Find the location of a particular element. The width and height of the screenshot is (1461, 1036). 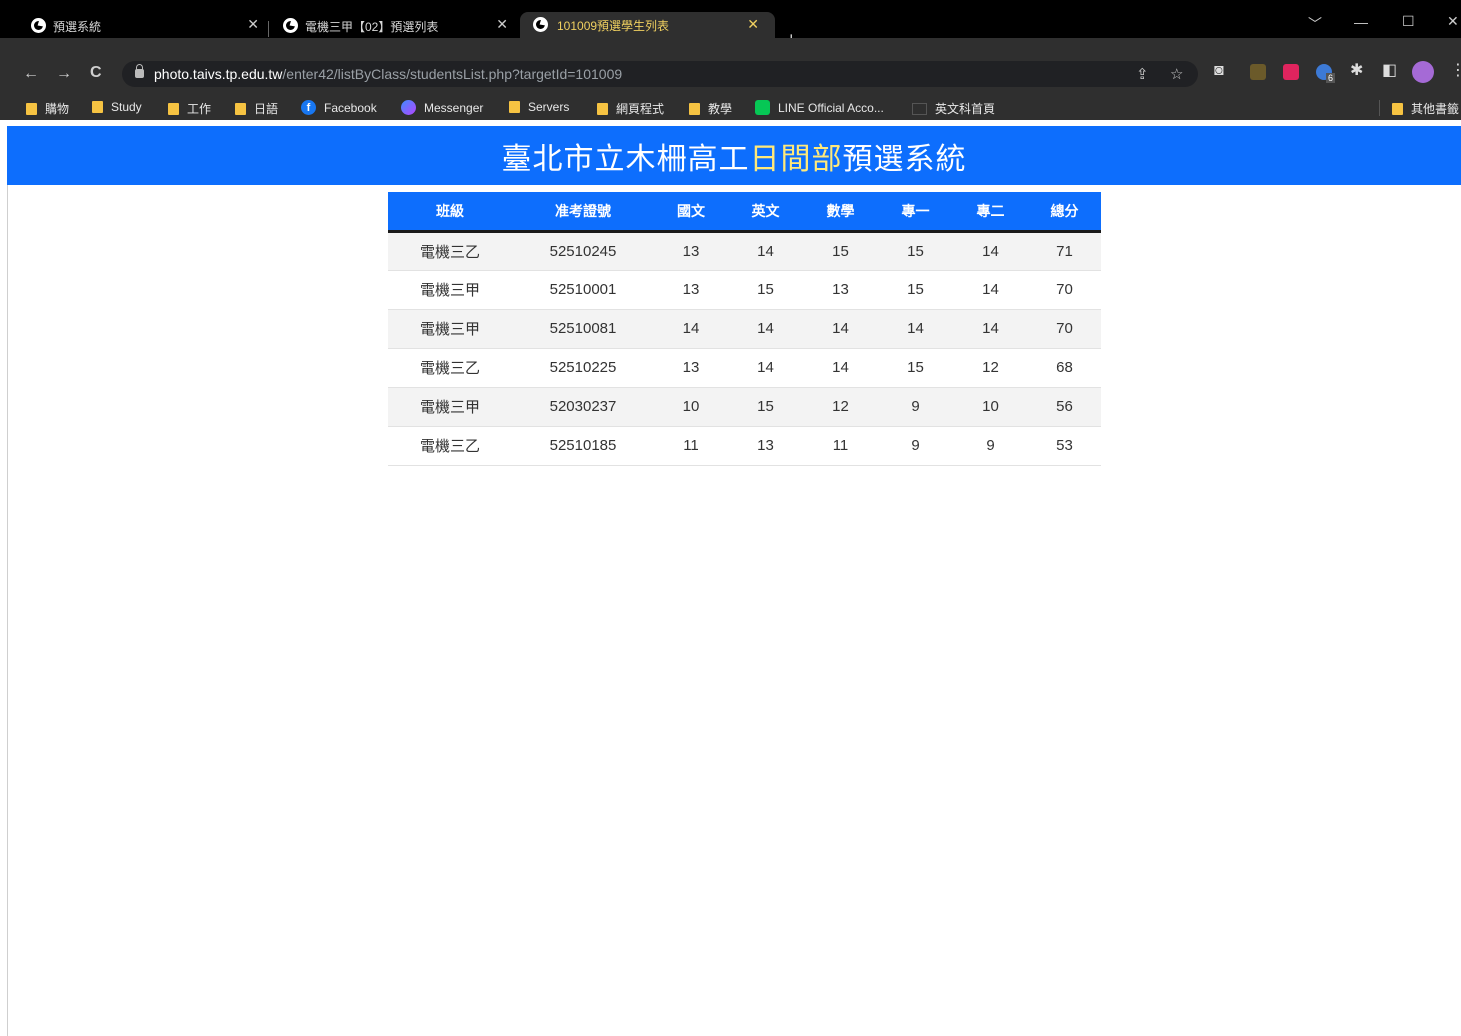

back-icon: ← is located at coordinates (31, 74).